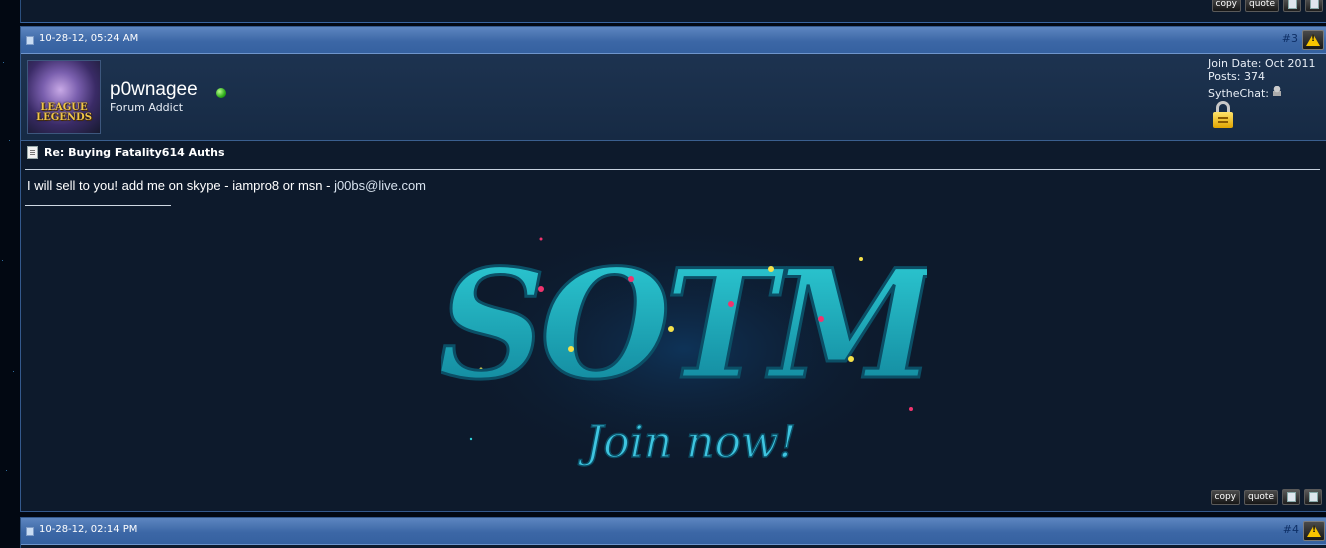 This screenshot has width=1326, height=548. I want to click on post-4: 10-28-12, 02:14 PM #4, so click(673, 532).